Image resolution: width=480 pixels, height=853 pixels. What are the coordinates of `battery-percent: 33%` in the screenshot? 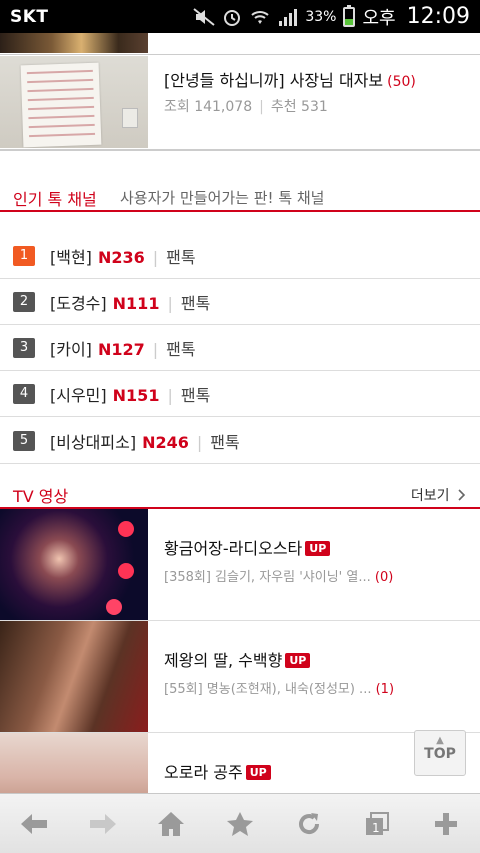 It's located at (321, 16).